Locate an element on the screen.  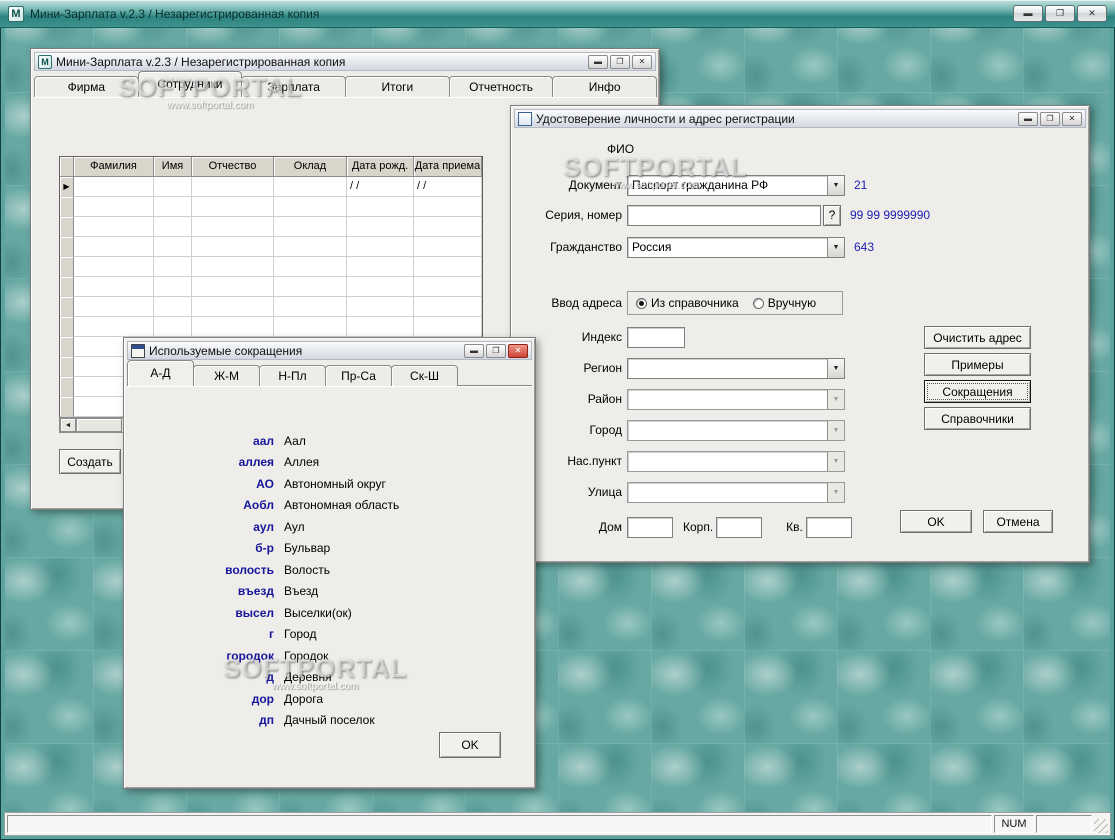
radio-checked-icon is located at coordinates (641, 303).